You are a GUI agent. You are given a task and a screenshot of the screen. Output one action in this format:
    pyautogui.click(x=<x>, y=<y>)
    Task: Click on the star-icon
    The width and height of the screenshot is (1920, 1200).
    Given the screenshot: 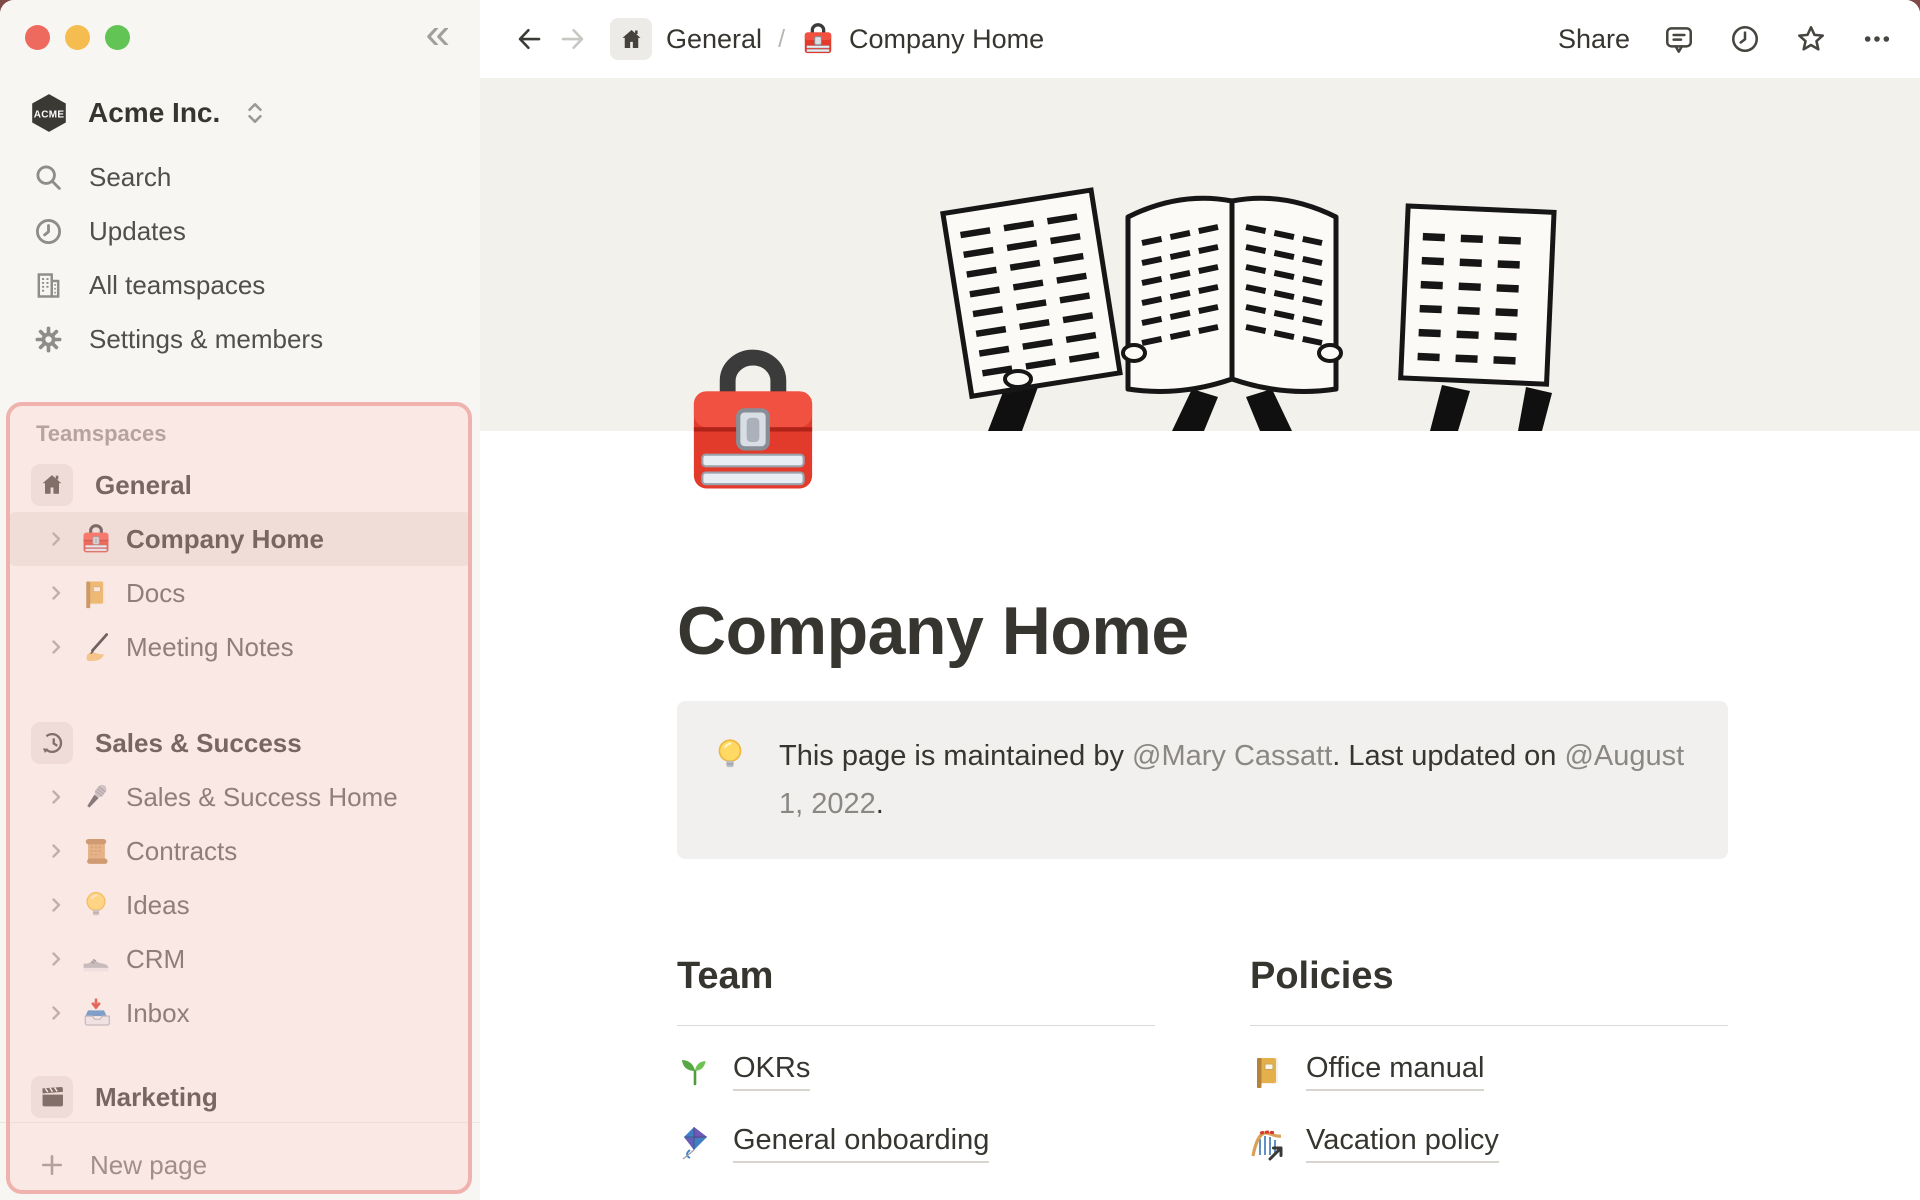 What is the action you would take?
    pyautogui.click(x=1811, y=38)
    